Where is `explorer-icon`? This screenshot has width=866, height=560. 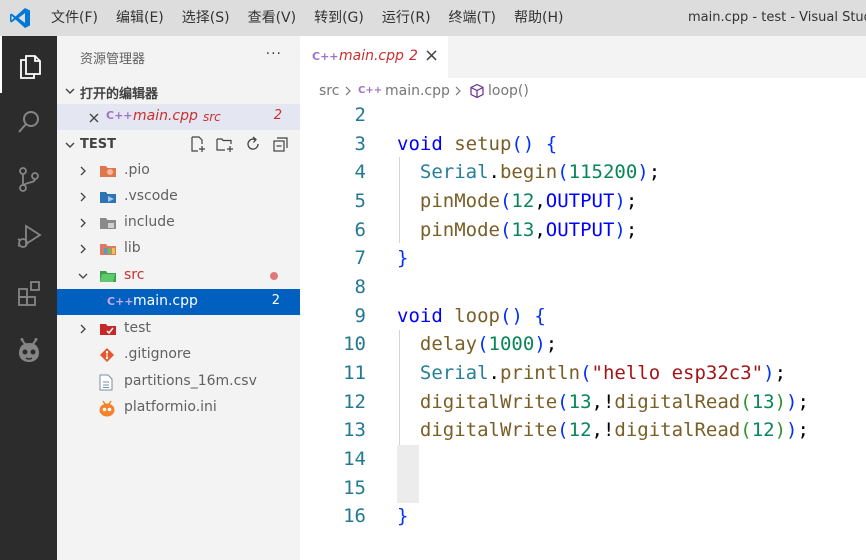
explorer-icon is located at coordinates (30, 66).